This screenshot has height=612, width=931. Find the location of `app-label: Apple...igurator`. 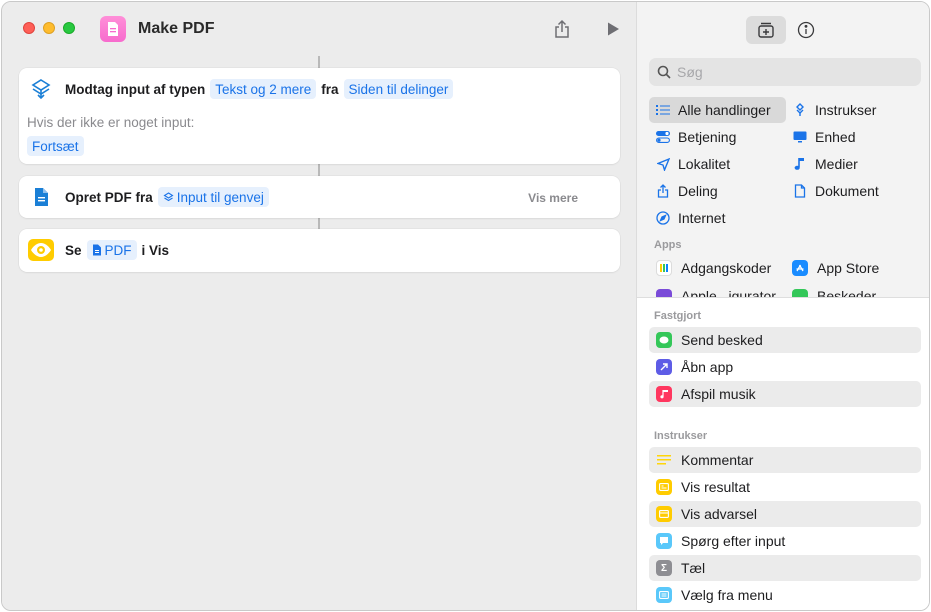

app-label: Apple...igurator is located at coordinates (728, 292).